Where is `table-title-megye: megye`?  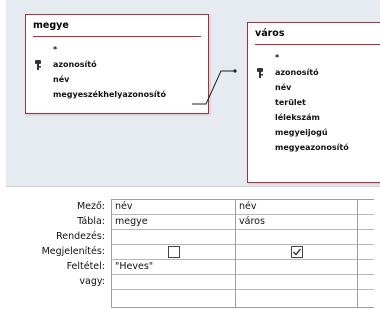 table-title-megye: megye is located at coordinates (117, 24).